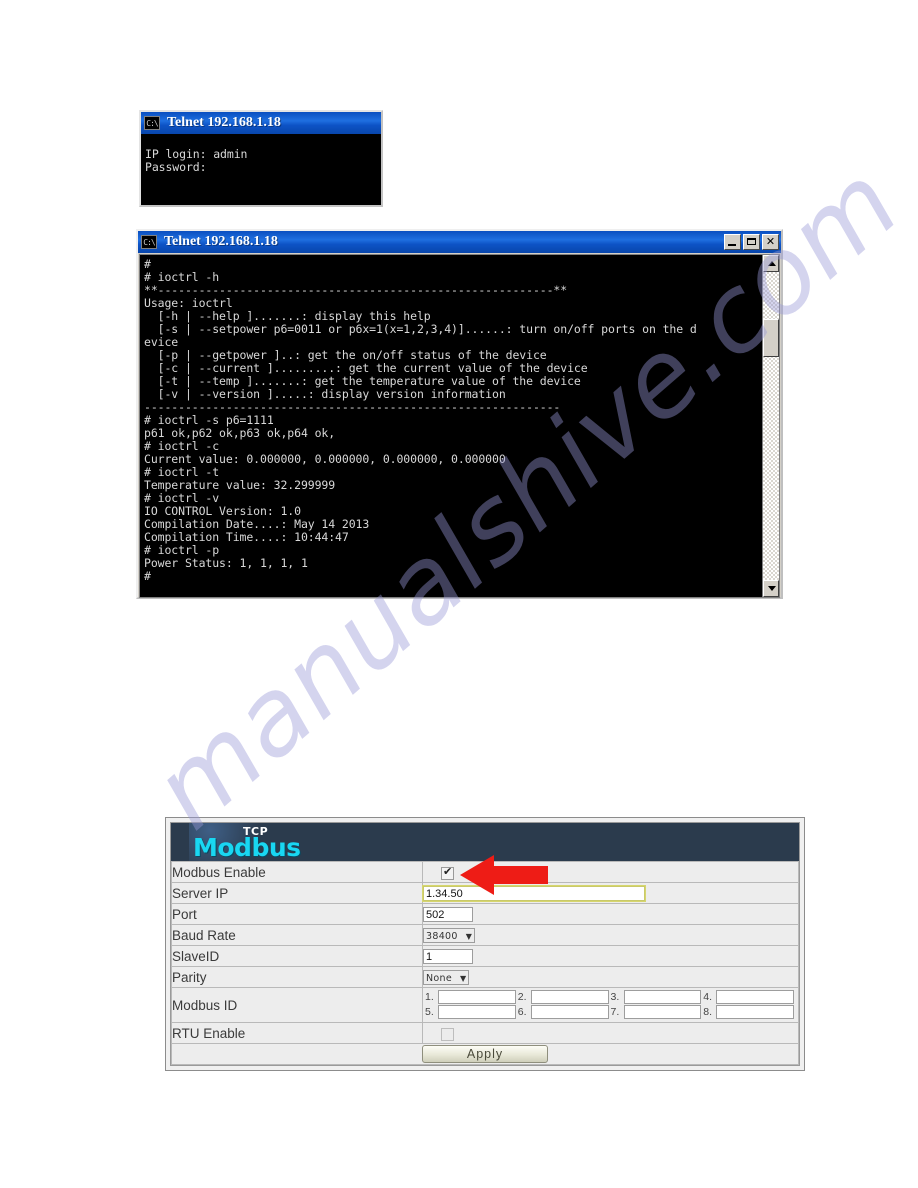 The height and width of the screenshot is (1188, 918). Describe the element at coordinates (247, 847) in the screenshot. I see `modbus-header-title: Modbus` at that location.